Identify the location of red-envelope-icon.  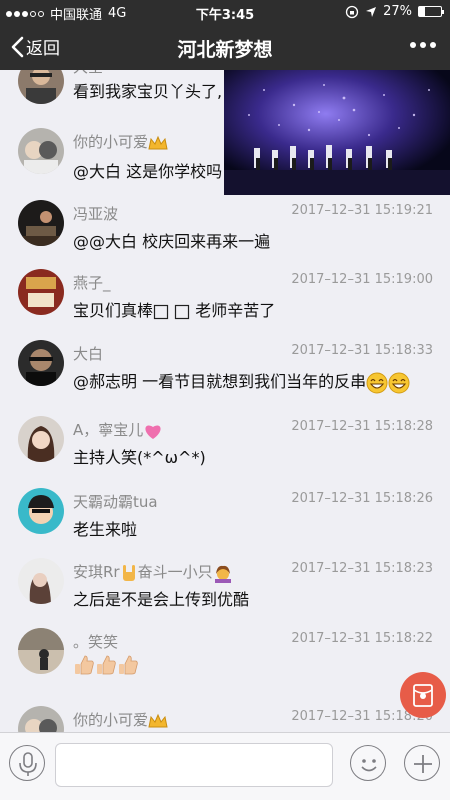
(423, 695).